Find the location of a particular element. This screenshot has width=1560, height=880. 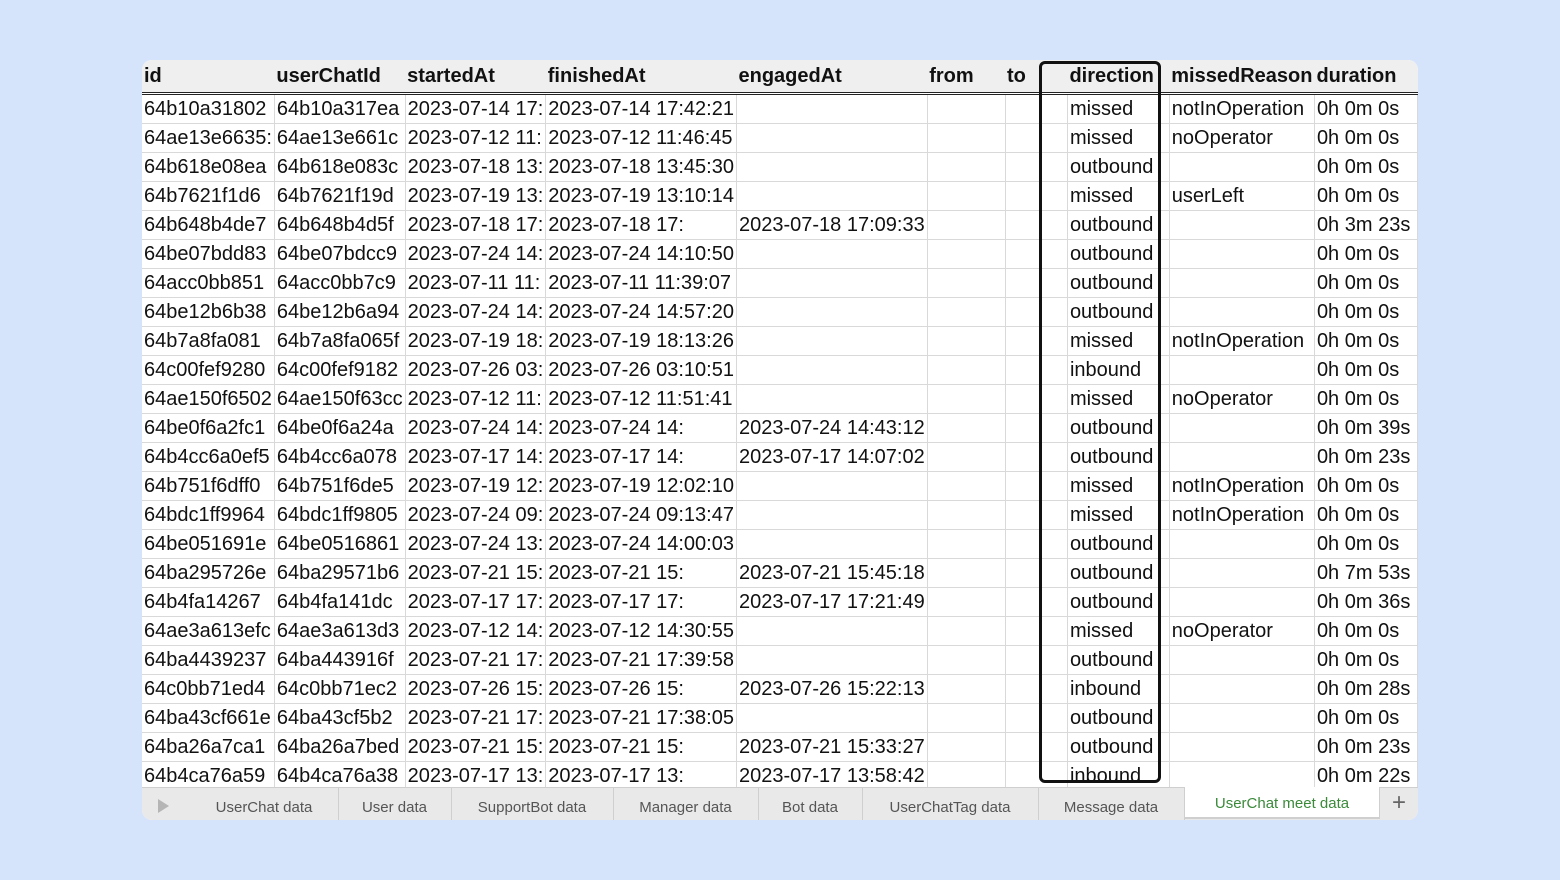

column-header-to: to is located at coordinates (1036, 77).